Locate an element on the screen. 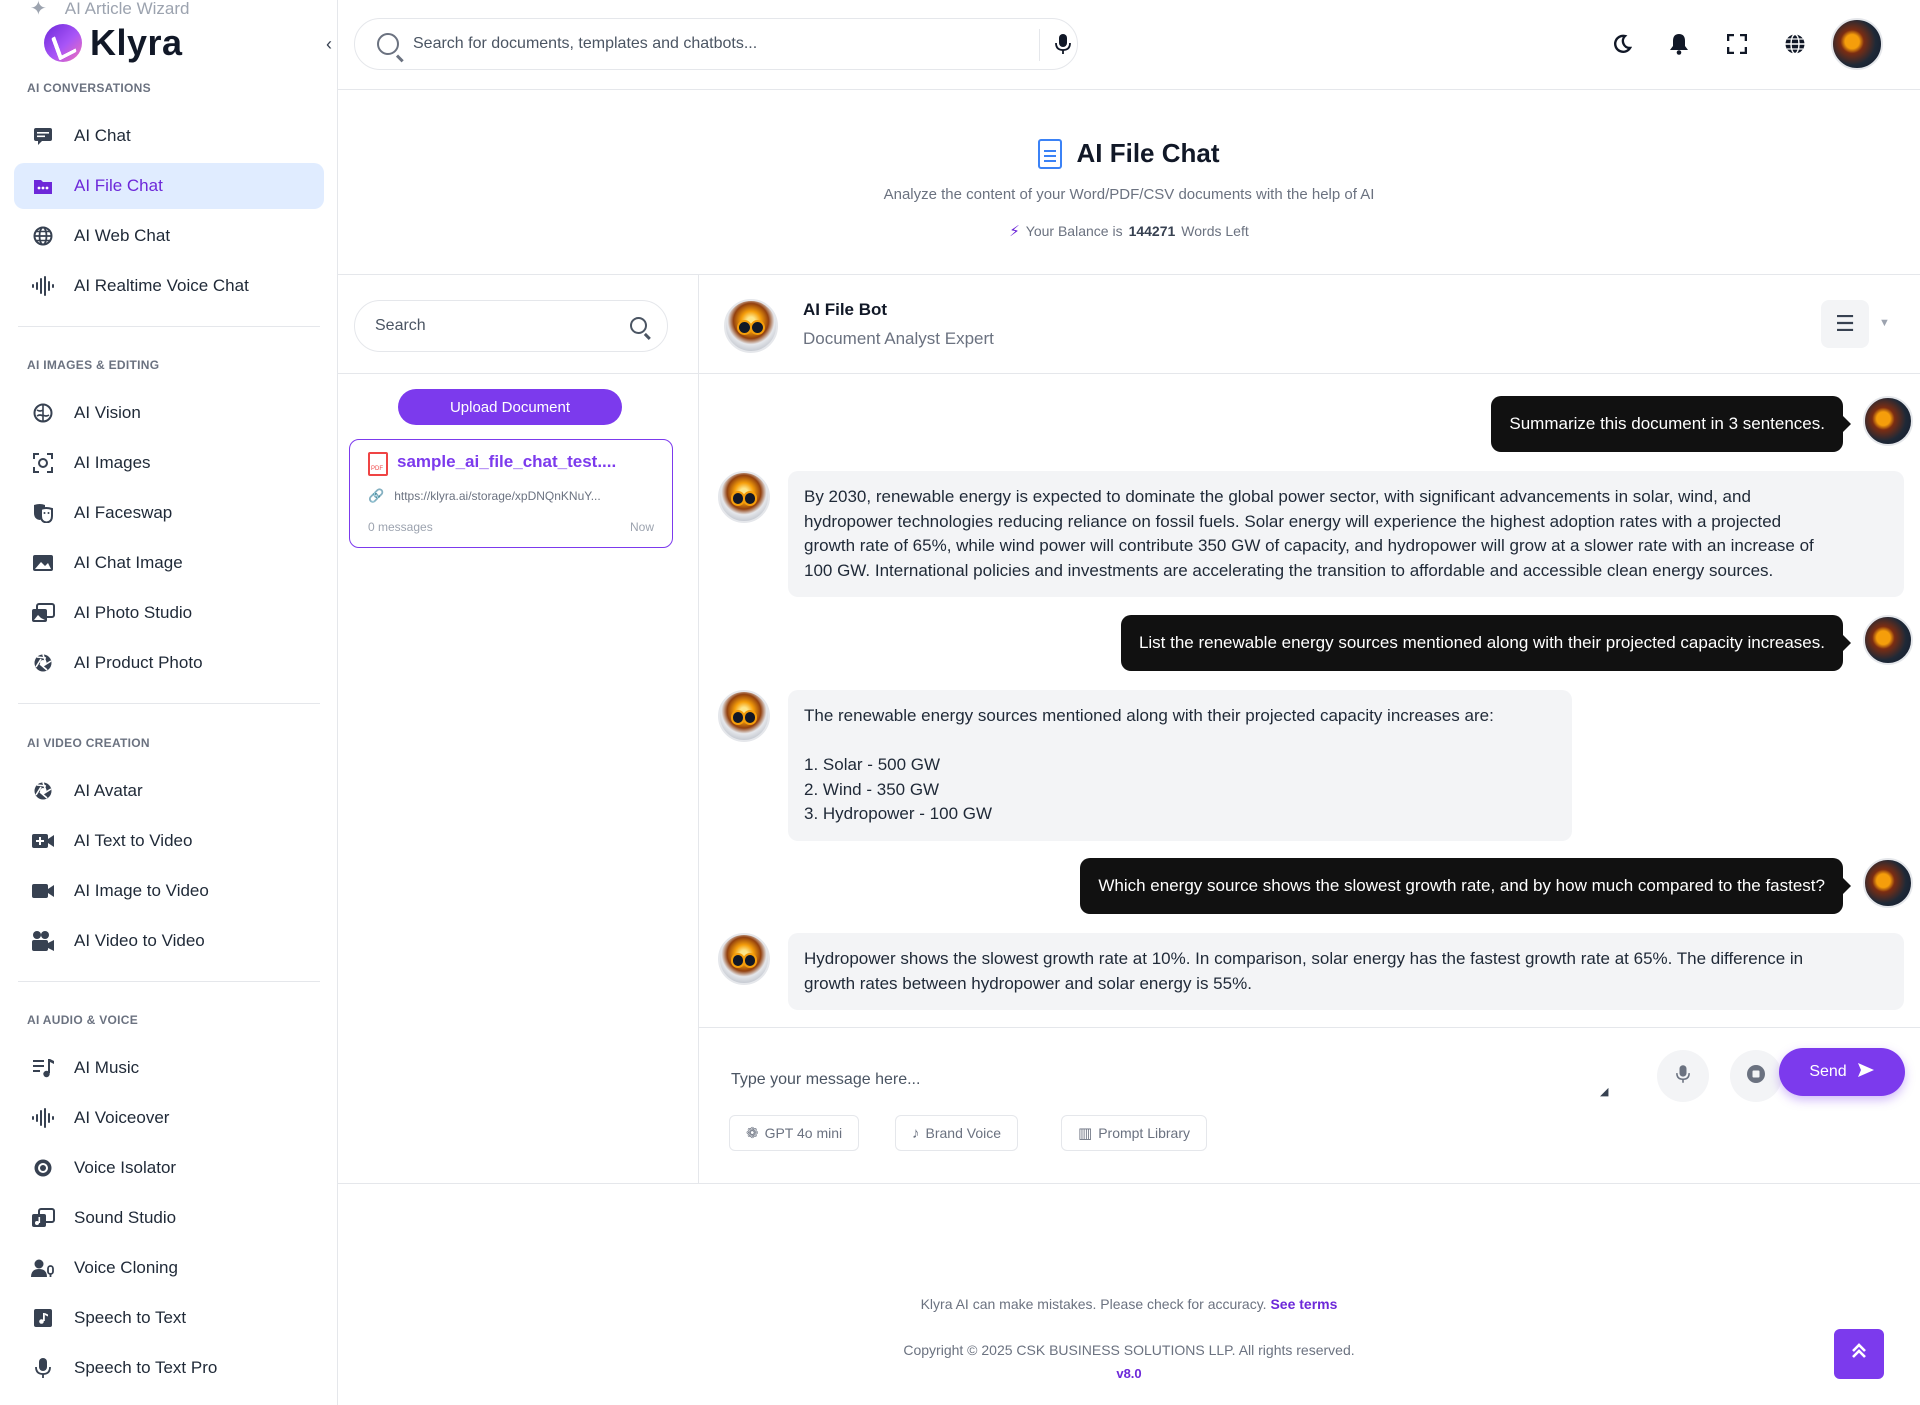 The image size is (1920, 1405). sidebar-item-ai-image-to-video: AI Image to Video is located at coordinates (169, 891).